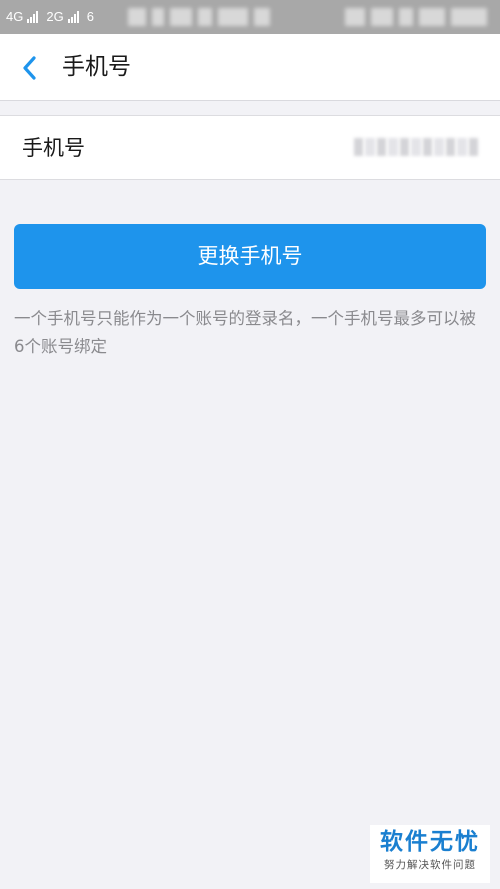  Describe the element at coordinates (96, 67) in the screenshot. I see `page-title: 手机号` at that location.